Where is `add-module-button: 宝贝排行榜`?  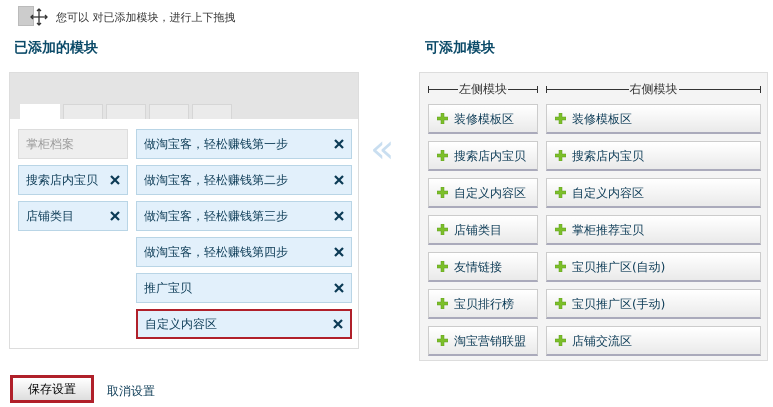
add-module-button: 宝贝排行榜 is located at coordinates (483, 304).